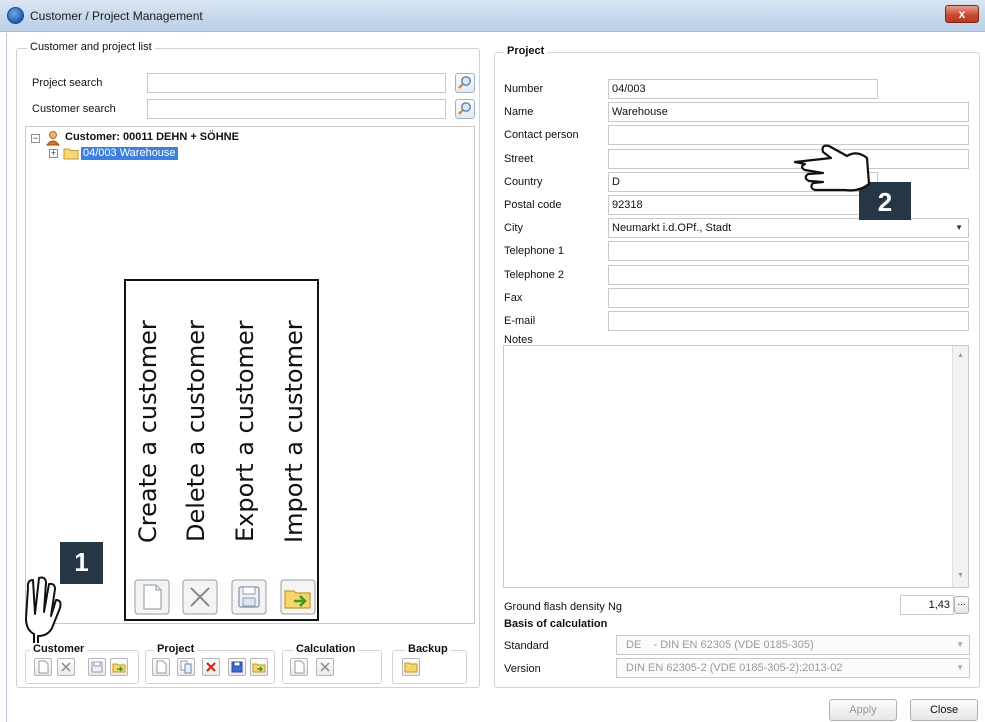 The width and height of the screenshot is (985, 722). I want to click on basis-heading: Basis of calculation, so click(556, 624).